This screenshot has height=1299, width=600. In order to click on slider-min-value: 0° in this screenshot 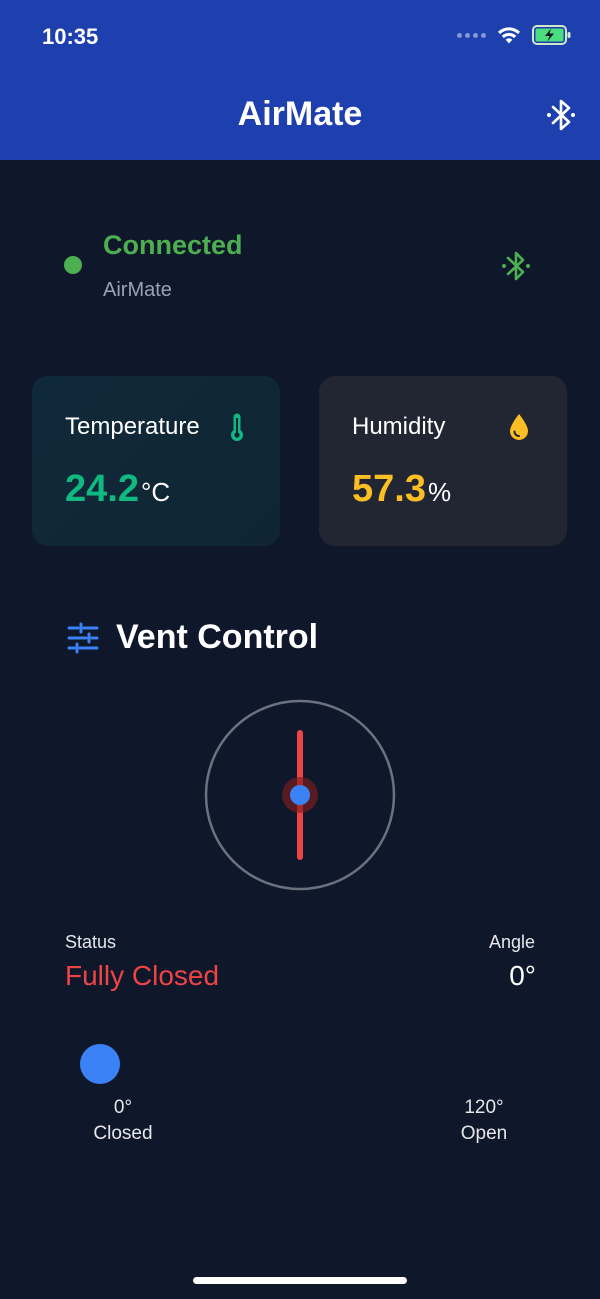, I will do `click(123, 1107)`.